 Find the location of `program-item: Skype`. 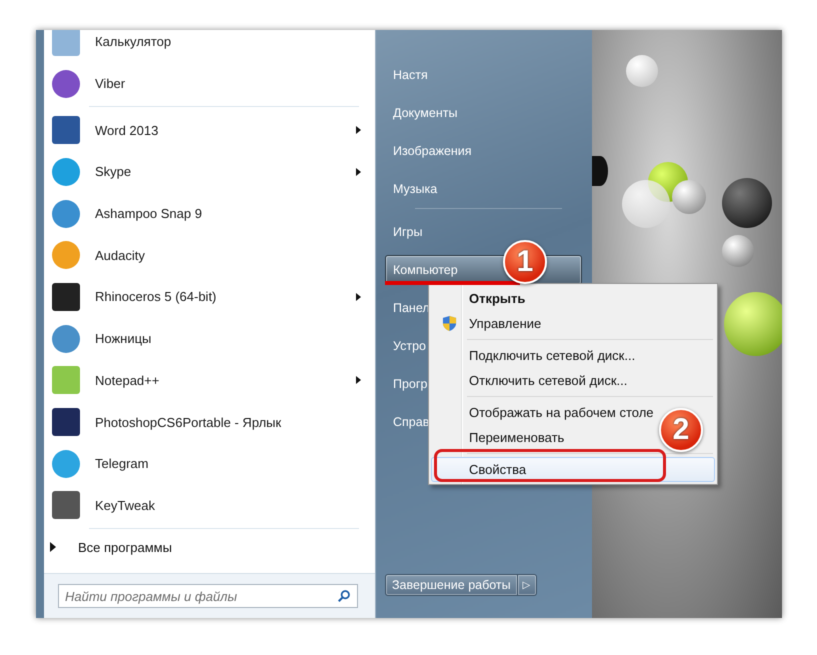

program-item: Skype is located at coordinates (209, 172).